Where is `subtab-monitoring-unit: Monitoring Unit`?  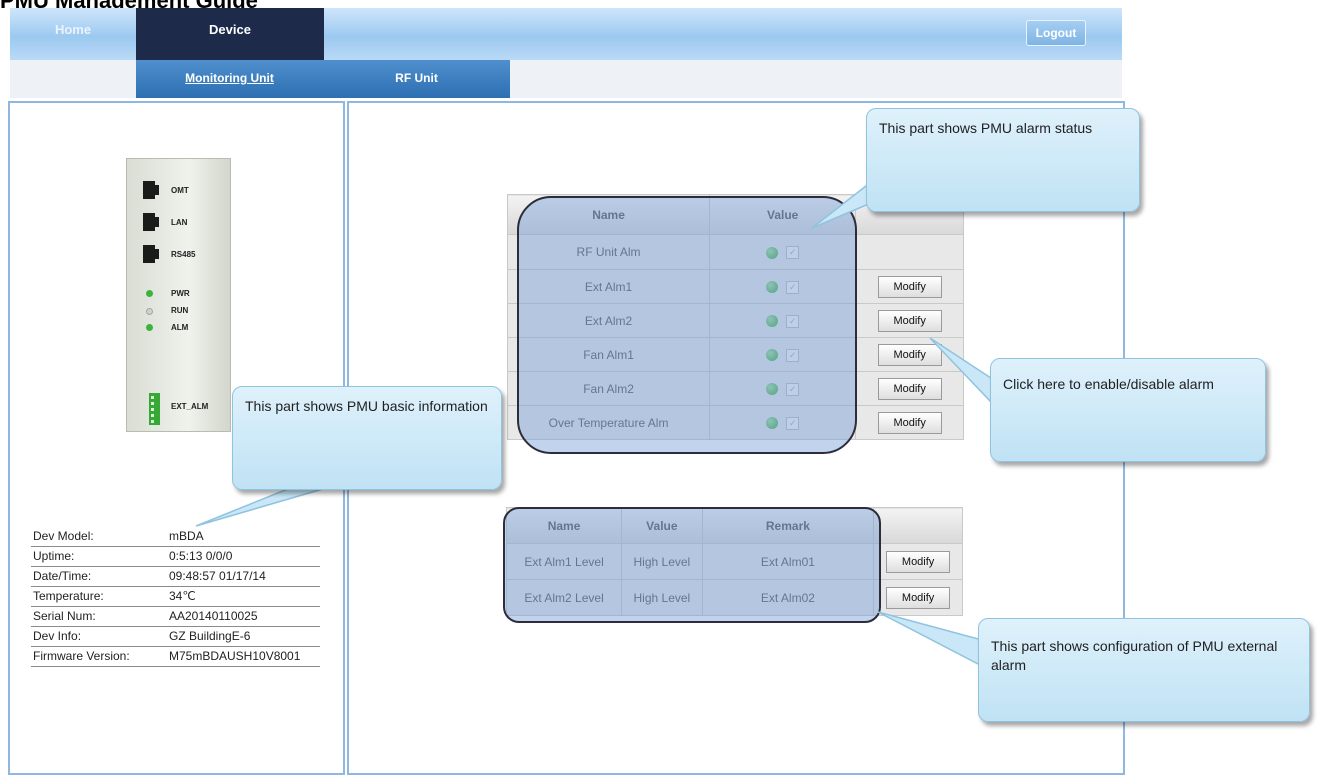 subtab-monitoring-unit: Monitoring Unit is located at coordinates (229, 79).